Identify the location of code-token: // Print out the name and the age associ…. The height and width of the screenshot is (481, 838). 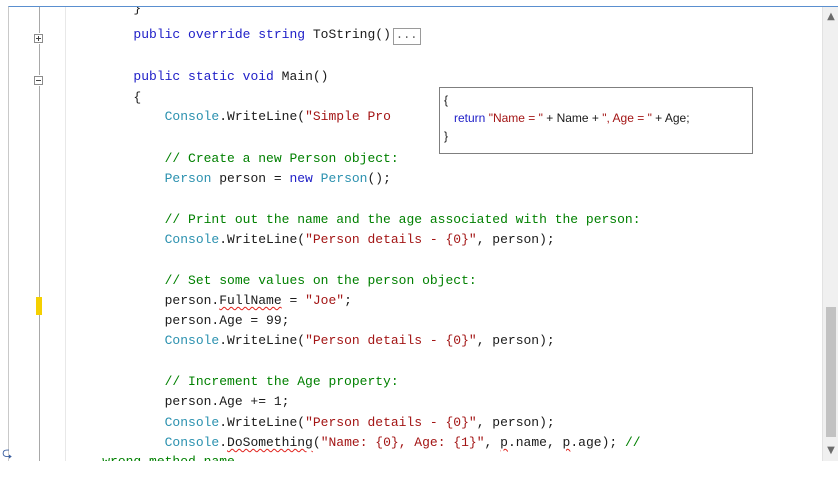
(402, 219).